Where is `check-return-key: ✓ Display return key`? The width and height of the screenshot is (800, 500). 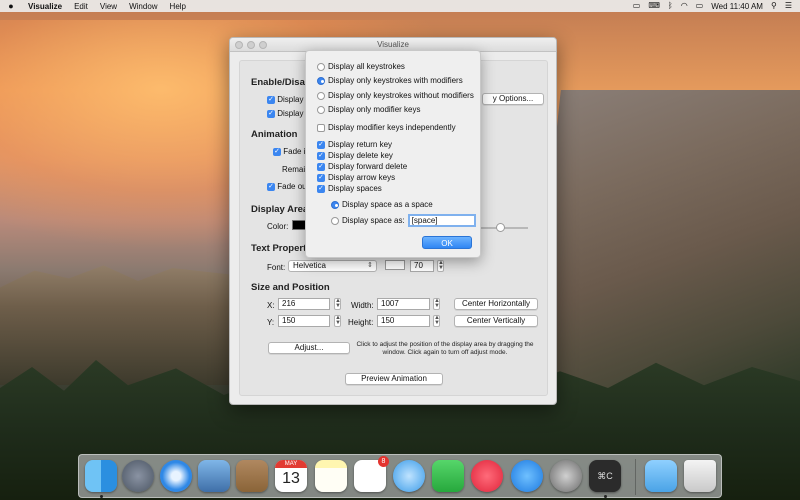
check-return-key: ✓ Display return key is located at coordinates (354, 144).